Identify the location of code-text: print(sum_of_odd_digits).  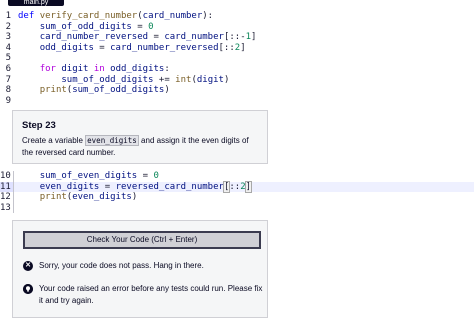
(104, 90).